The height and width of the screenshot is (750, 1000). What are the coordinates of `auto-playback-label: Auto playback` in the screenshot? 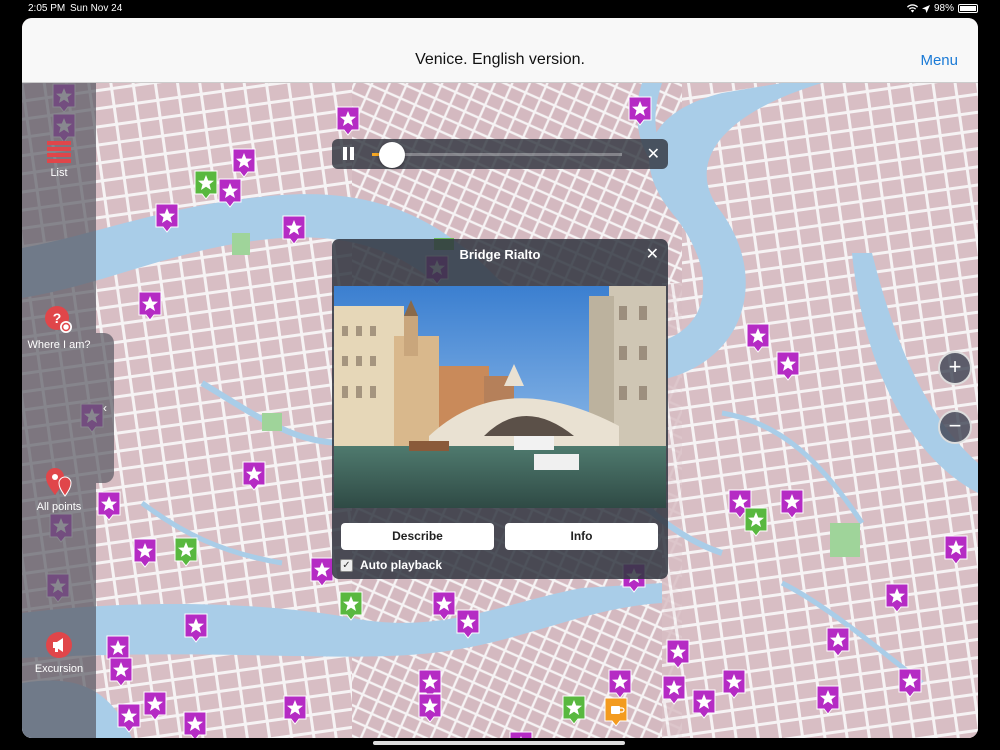 It's located at (401, 565).